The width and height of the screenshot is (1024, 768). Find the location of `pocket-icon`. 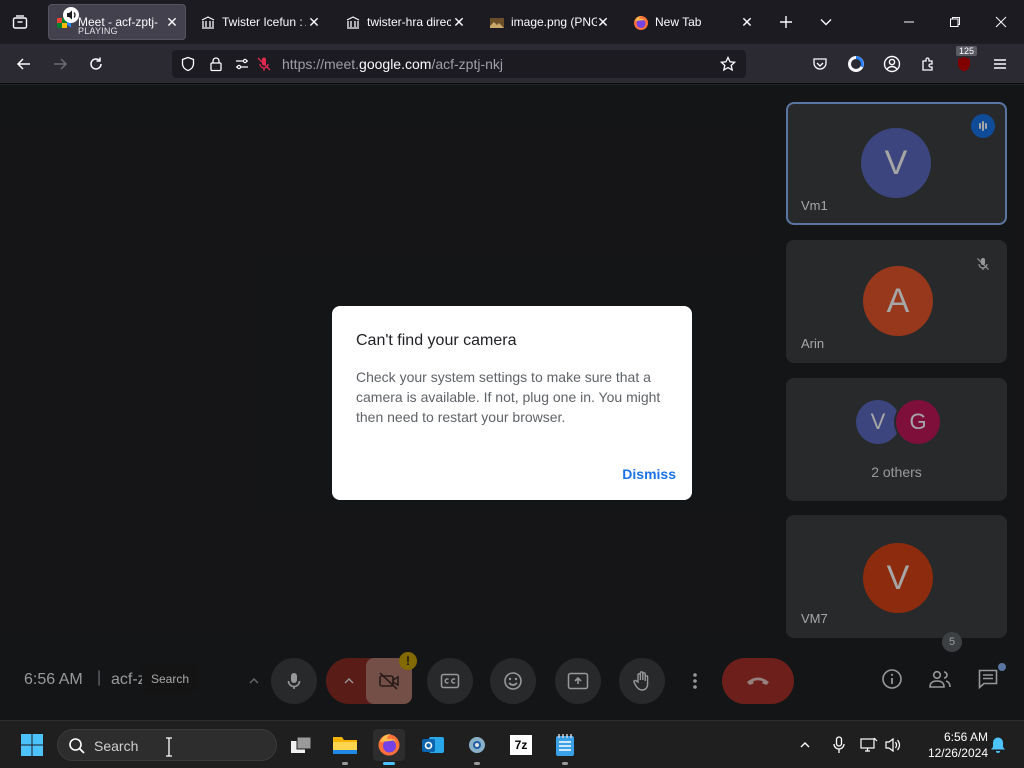

pocket-icon is located at coordinates (820, 64).